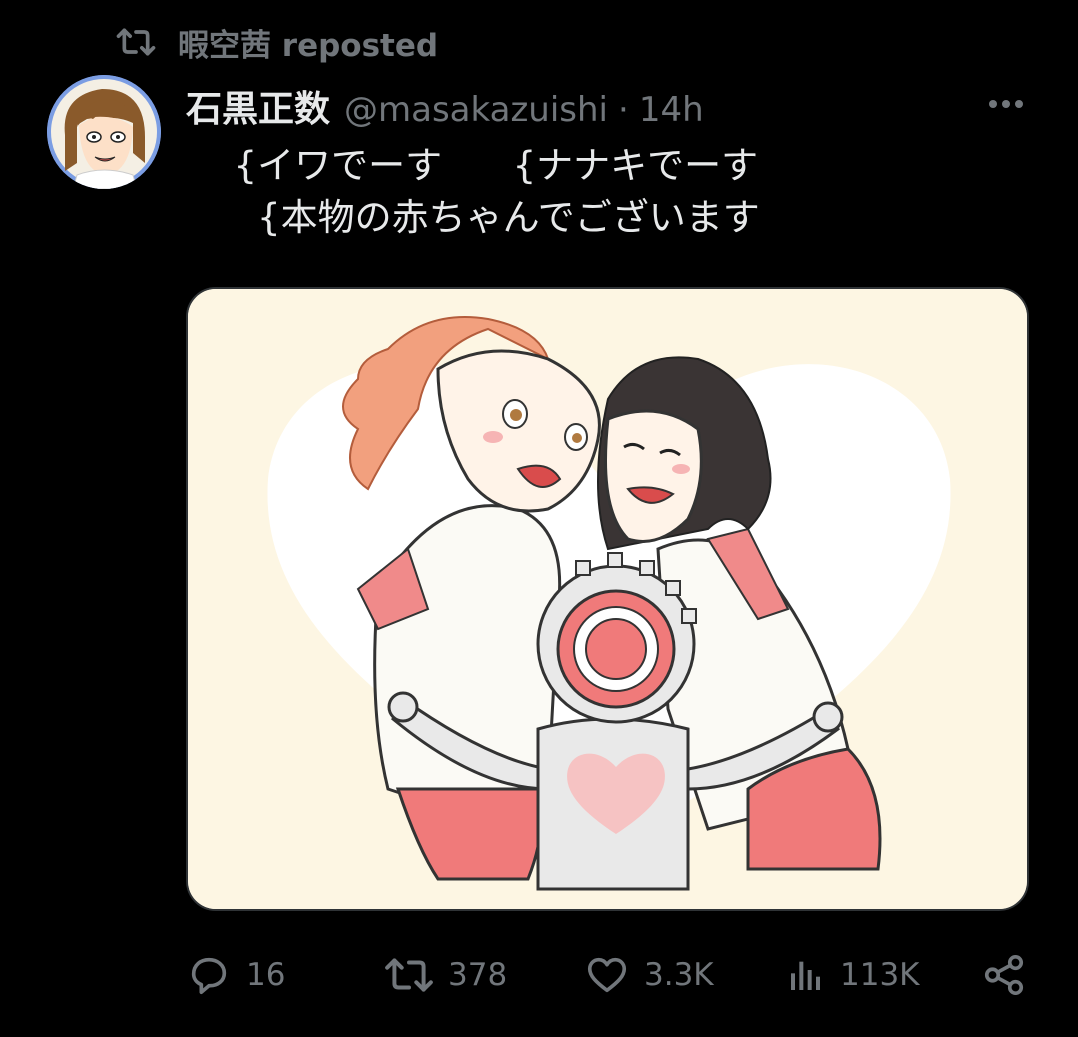 The width and height of the screenshot is (1078, 1037). I want to click on repost-count: 378, so click(478, 975).